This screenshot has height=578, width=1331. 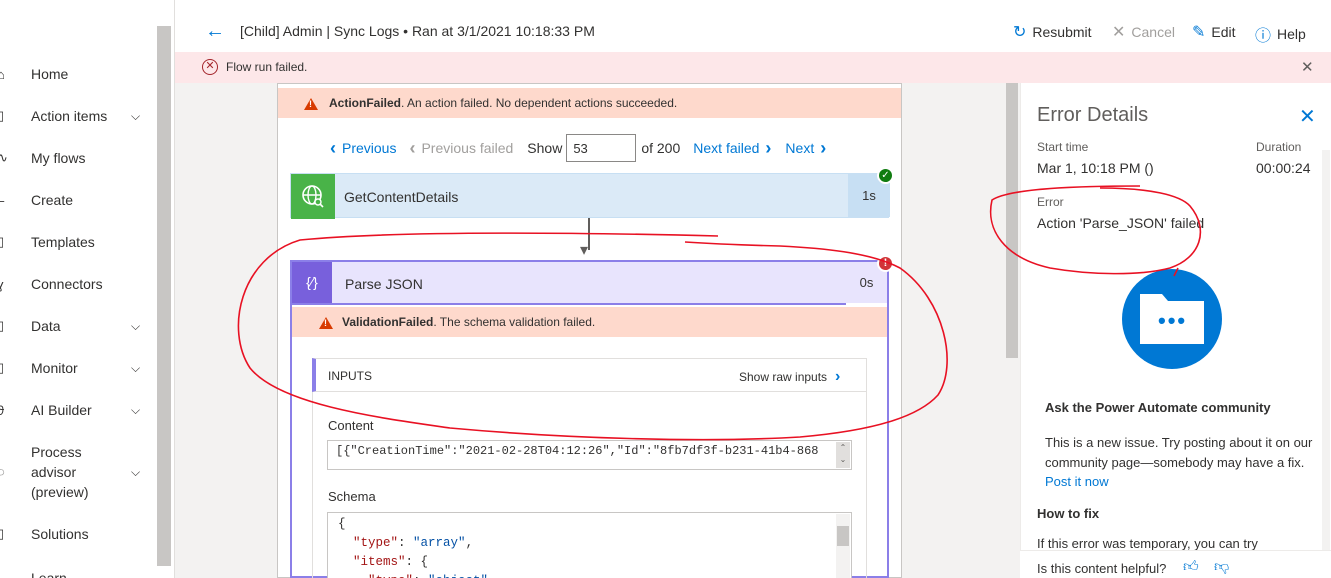 I want to click on content-scrollbar: ⌃ ⌄, so click(x=843, y=455).